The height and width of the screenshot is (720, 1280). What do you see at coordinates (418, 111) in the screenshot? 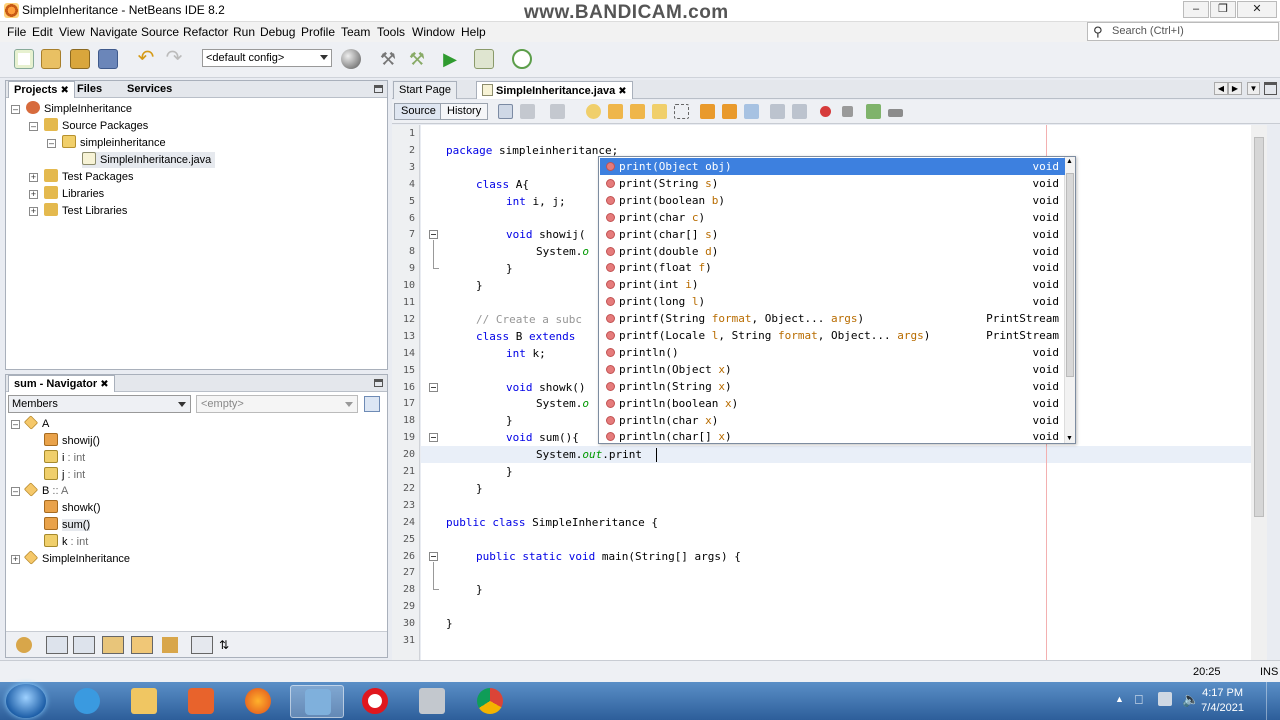
I see `source-button: Source` at bounding box center [418, 111].